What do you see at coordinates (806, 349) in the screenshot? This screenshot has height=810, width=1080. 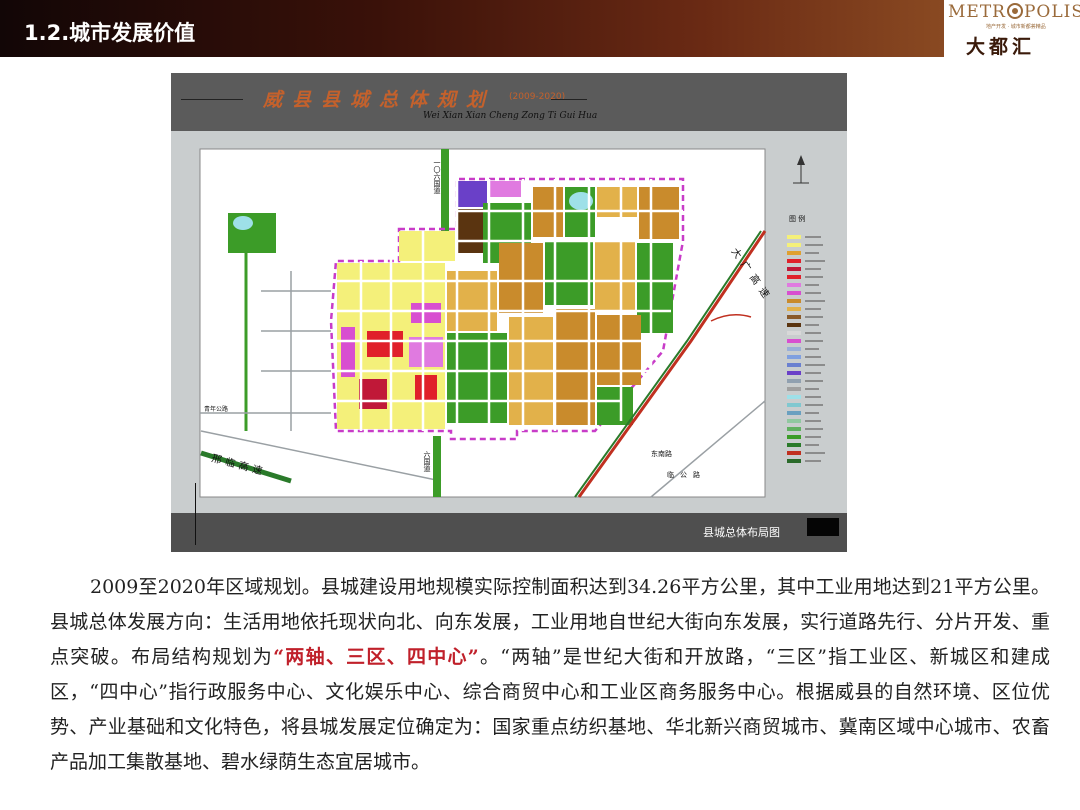 I see `map-legend` at bounding box center [806, 349].